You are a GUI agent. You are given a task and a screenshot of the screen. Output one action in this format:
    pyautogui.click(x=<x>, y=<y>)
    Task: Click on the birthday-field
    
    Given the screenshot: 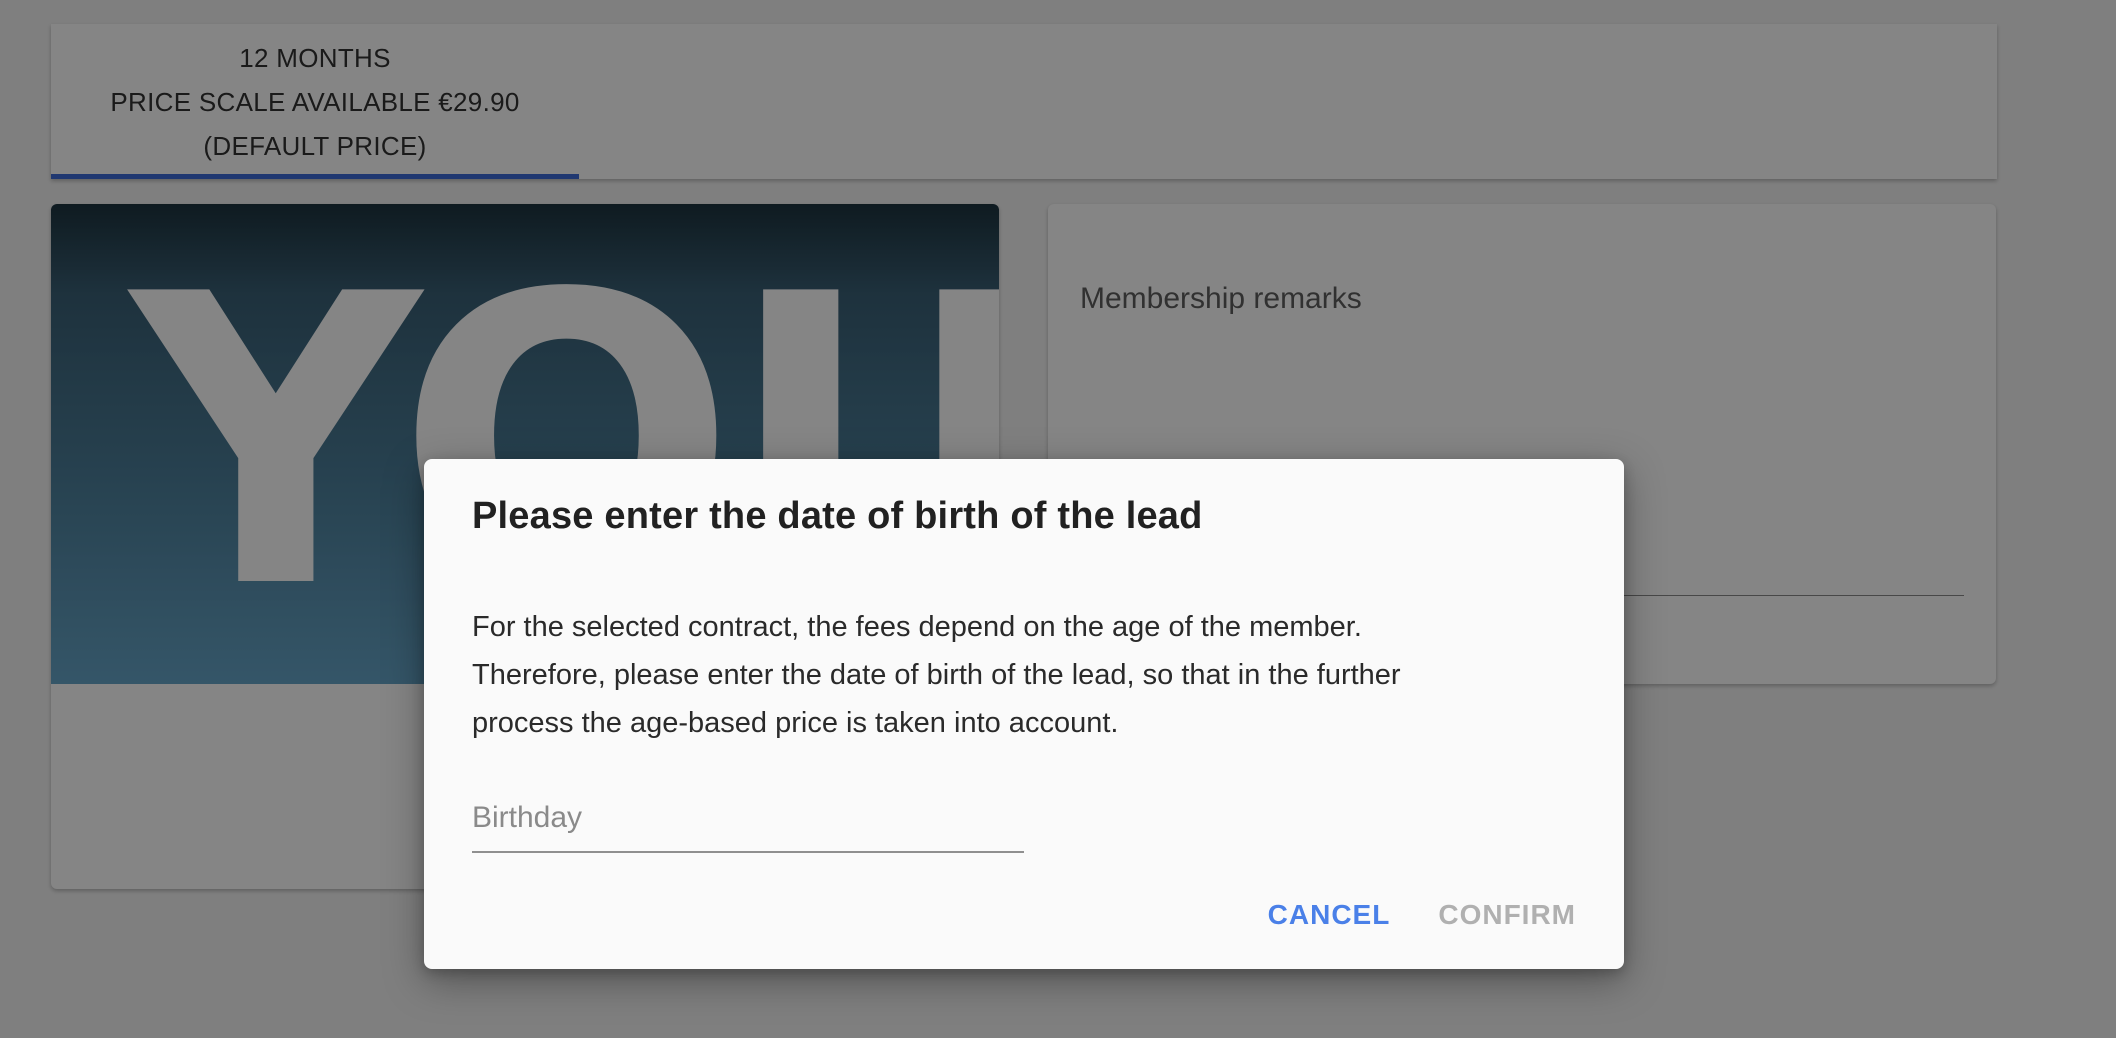 What is the action you would take?
    pyautogui.click(x=748, y=819)
    